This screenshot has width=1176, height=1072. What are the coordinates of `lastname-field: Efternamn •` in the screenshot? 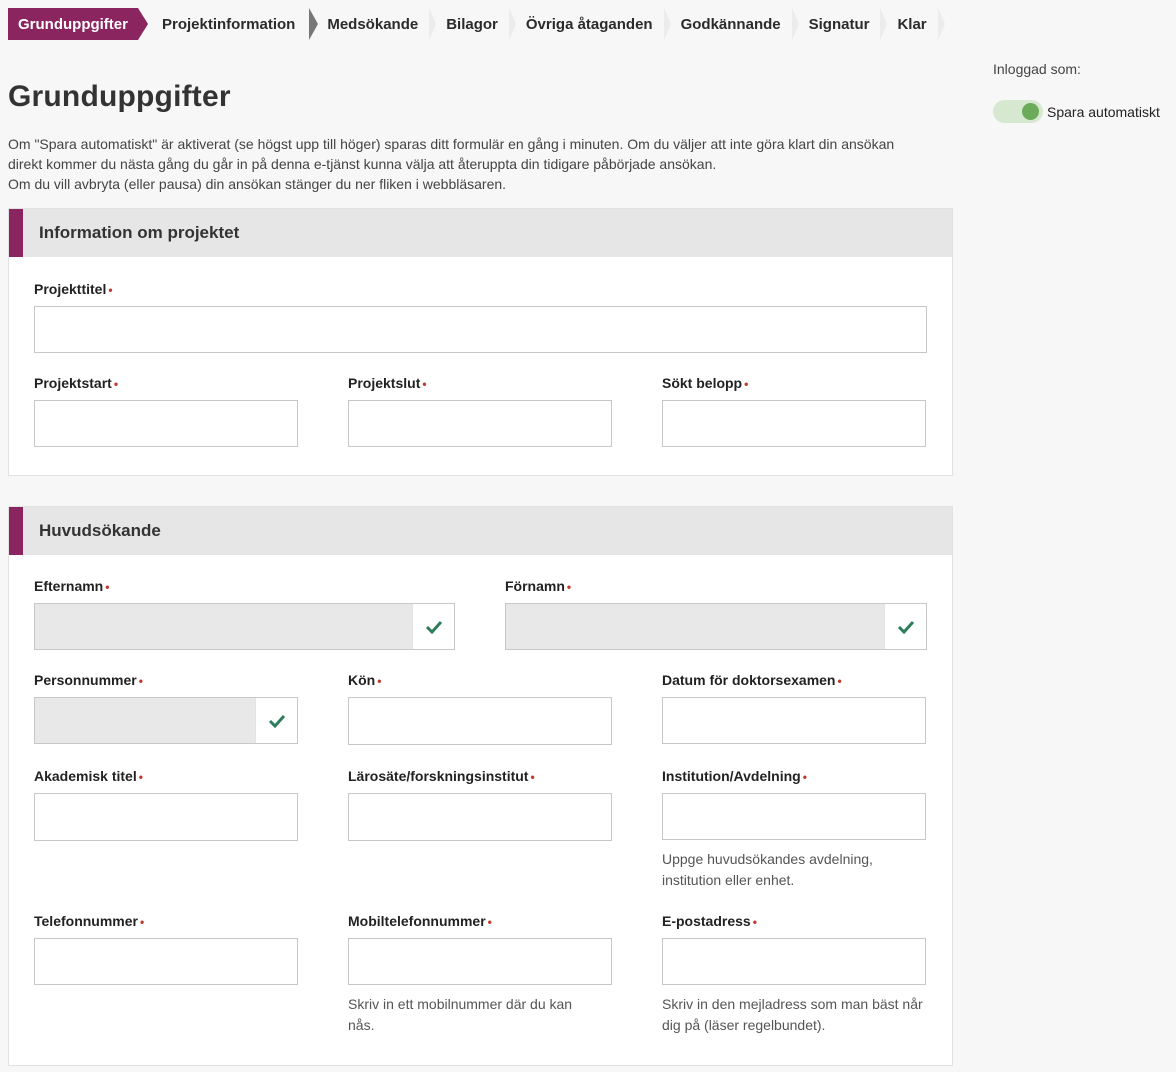 It's located at (244, 614).